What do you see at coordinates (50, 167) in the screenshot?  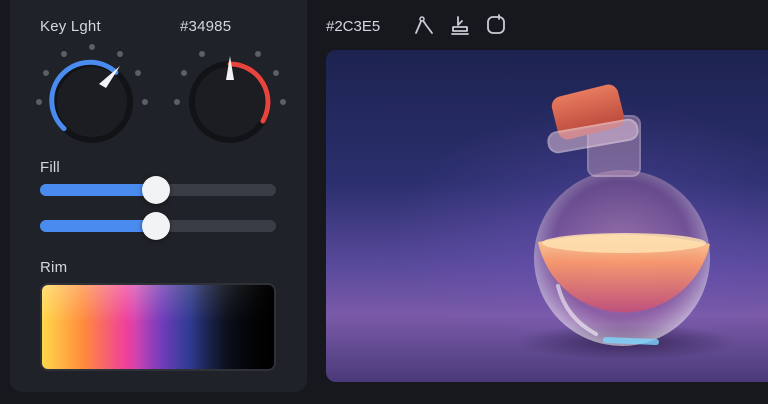 I see `fill-label: Fill` at bounding box center [50, 167].